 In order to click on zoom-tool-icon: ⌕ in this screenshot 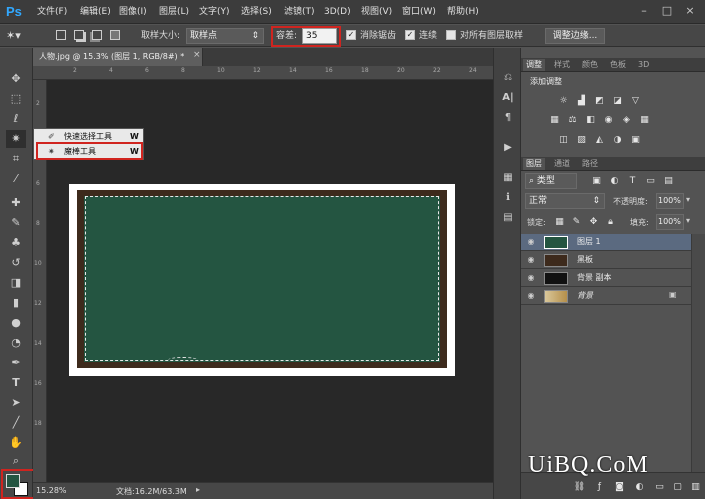, I will do `click(16, 461)`.